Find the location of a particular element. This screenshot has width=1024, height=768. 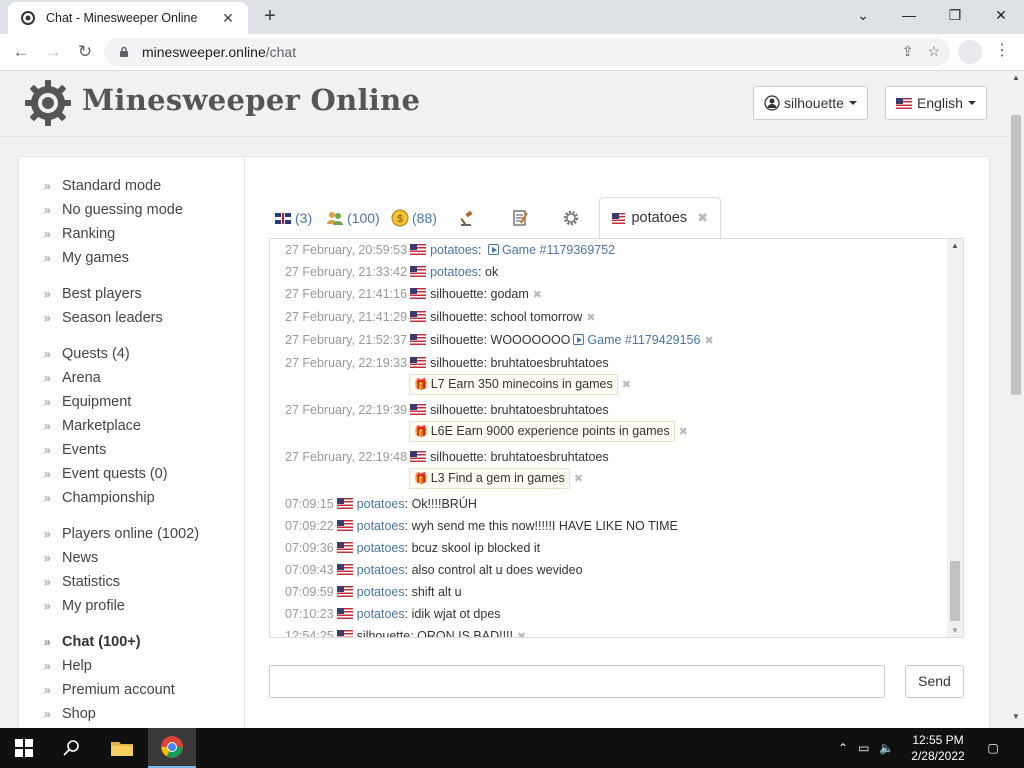

sidebar-item-quests-4: » Quests (4) is located at coordinates (131, 354).